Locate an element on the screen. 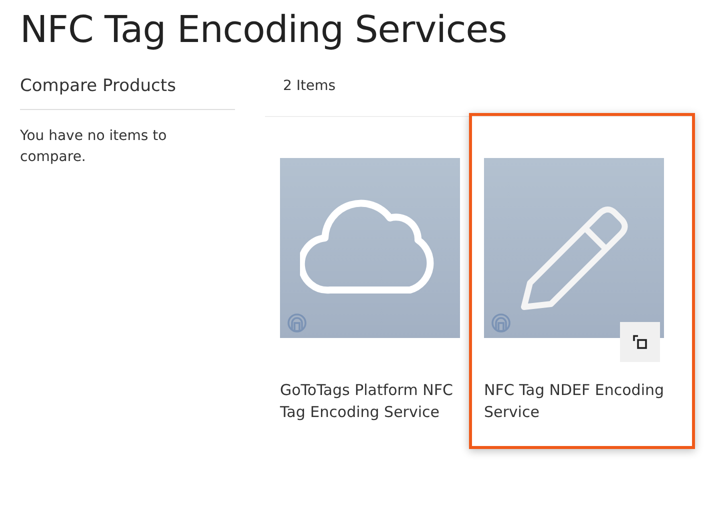 Image resolution: width=714 pixels, height=519 pixels. sidebar-title: Compare Products is located at coordinates (127, 89).